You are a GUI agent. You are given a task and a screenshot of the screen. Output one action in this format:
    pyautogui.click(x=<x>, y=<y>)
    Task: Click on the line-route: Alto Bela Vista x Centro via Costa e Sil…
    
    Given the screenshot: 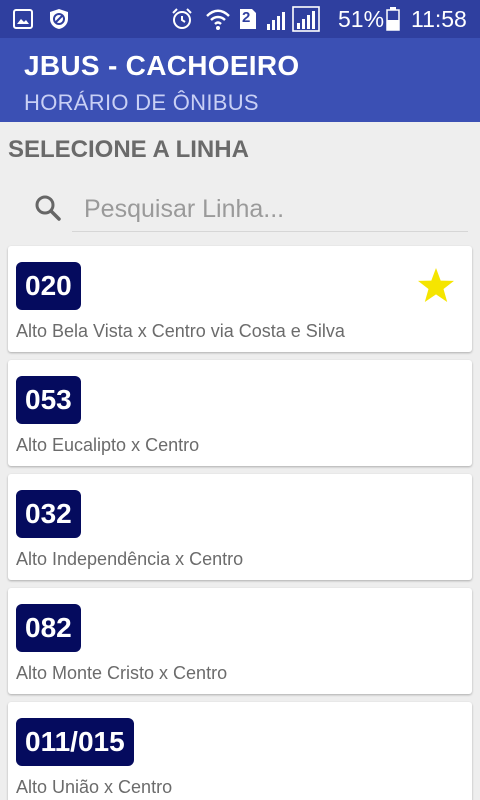 What is the action you would take?
    pyautogui.click(x=180, y=331)
    